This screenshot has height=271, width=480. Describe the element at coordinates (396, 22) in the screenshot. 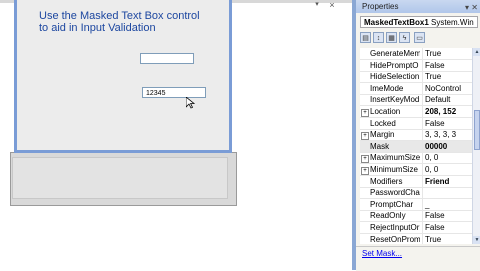

I see `object-name: MaskedTextBox1` at that location.